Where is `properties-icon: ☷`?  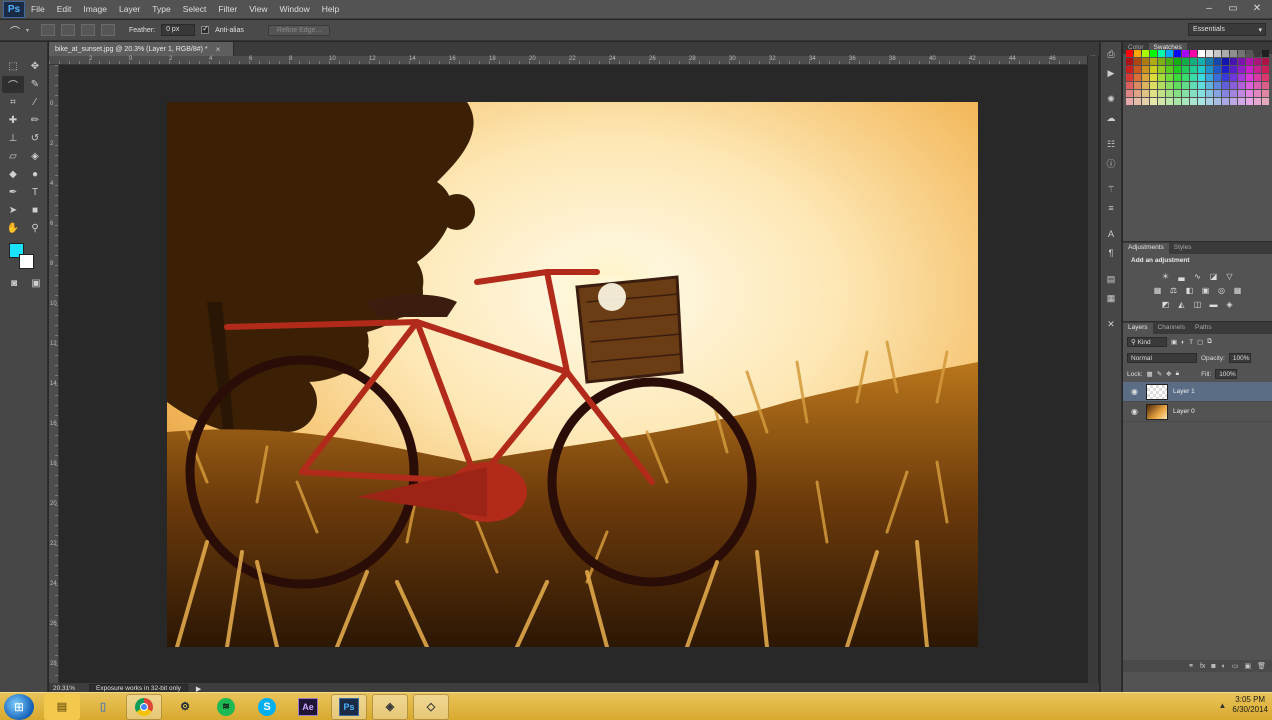 properties-icon: ☷ is located at coordinates (1111, 144).